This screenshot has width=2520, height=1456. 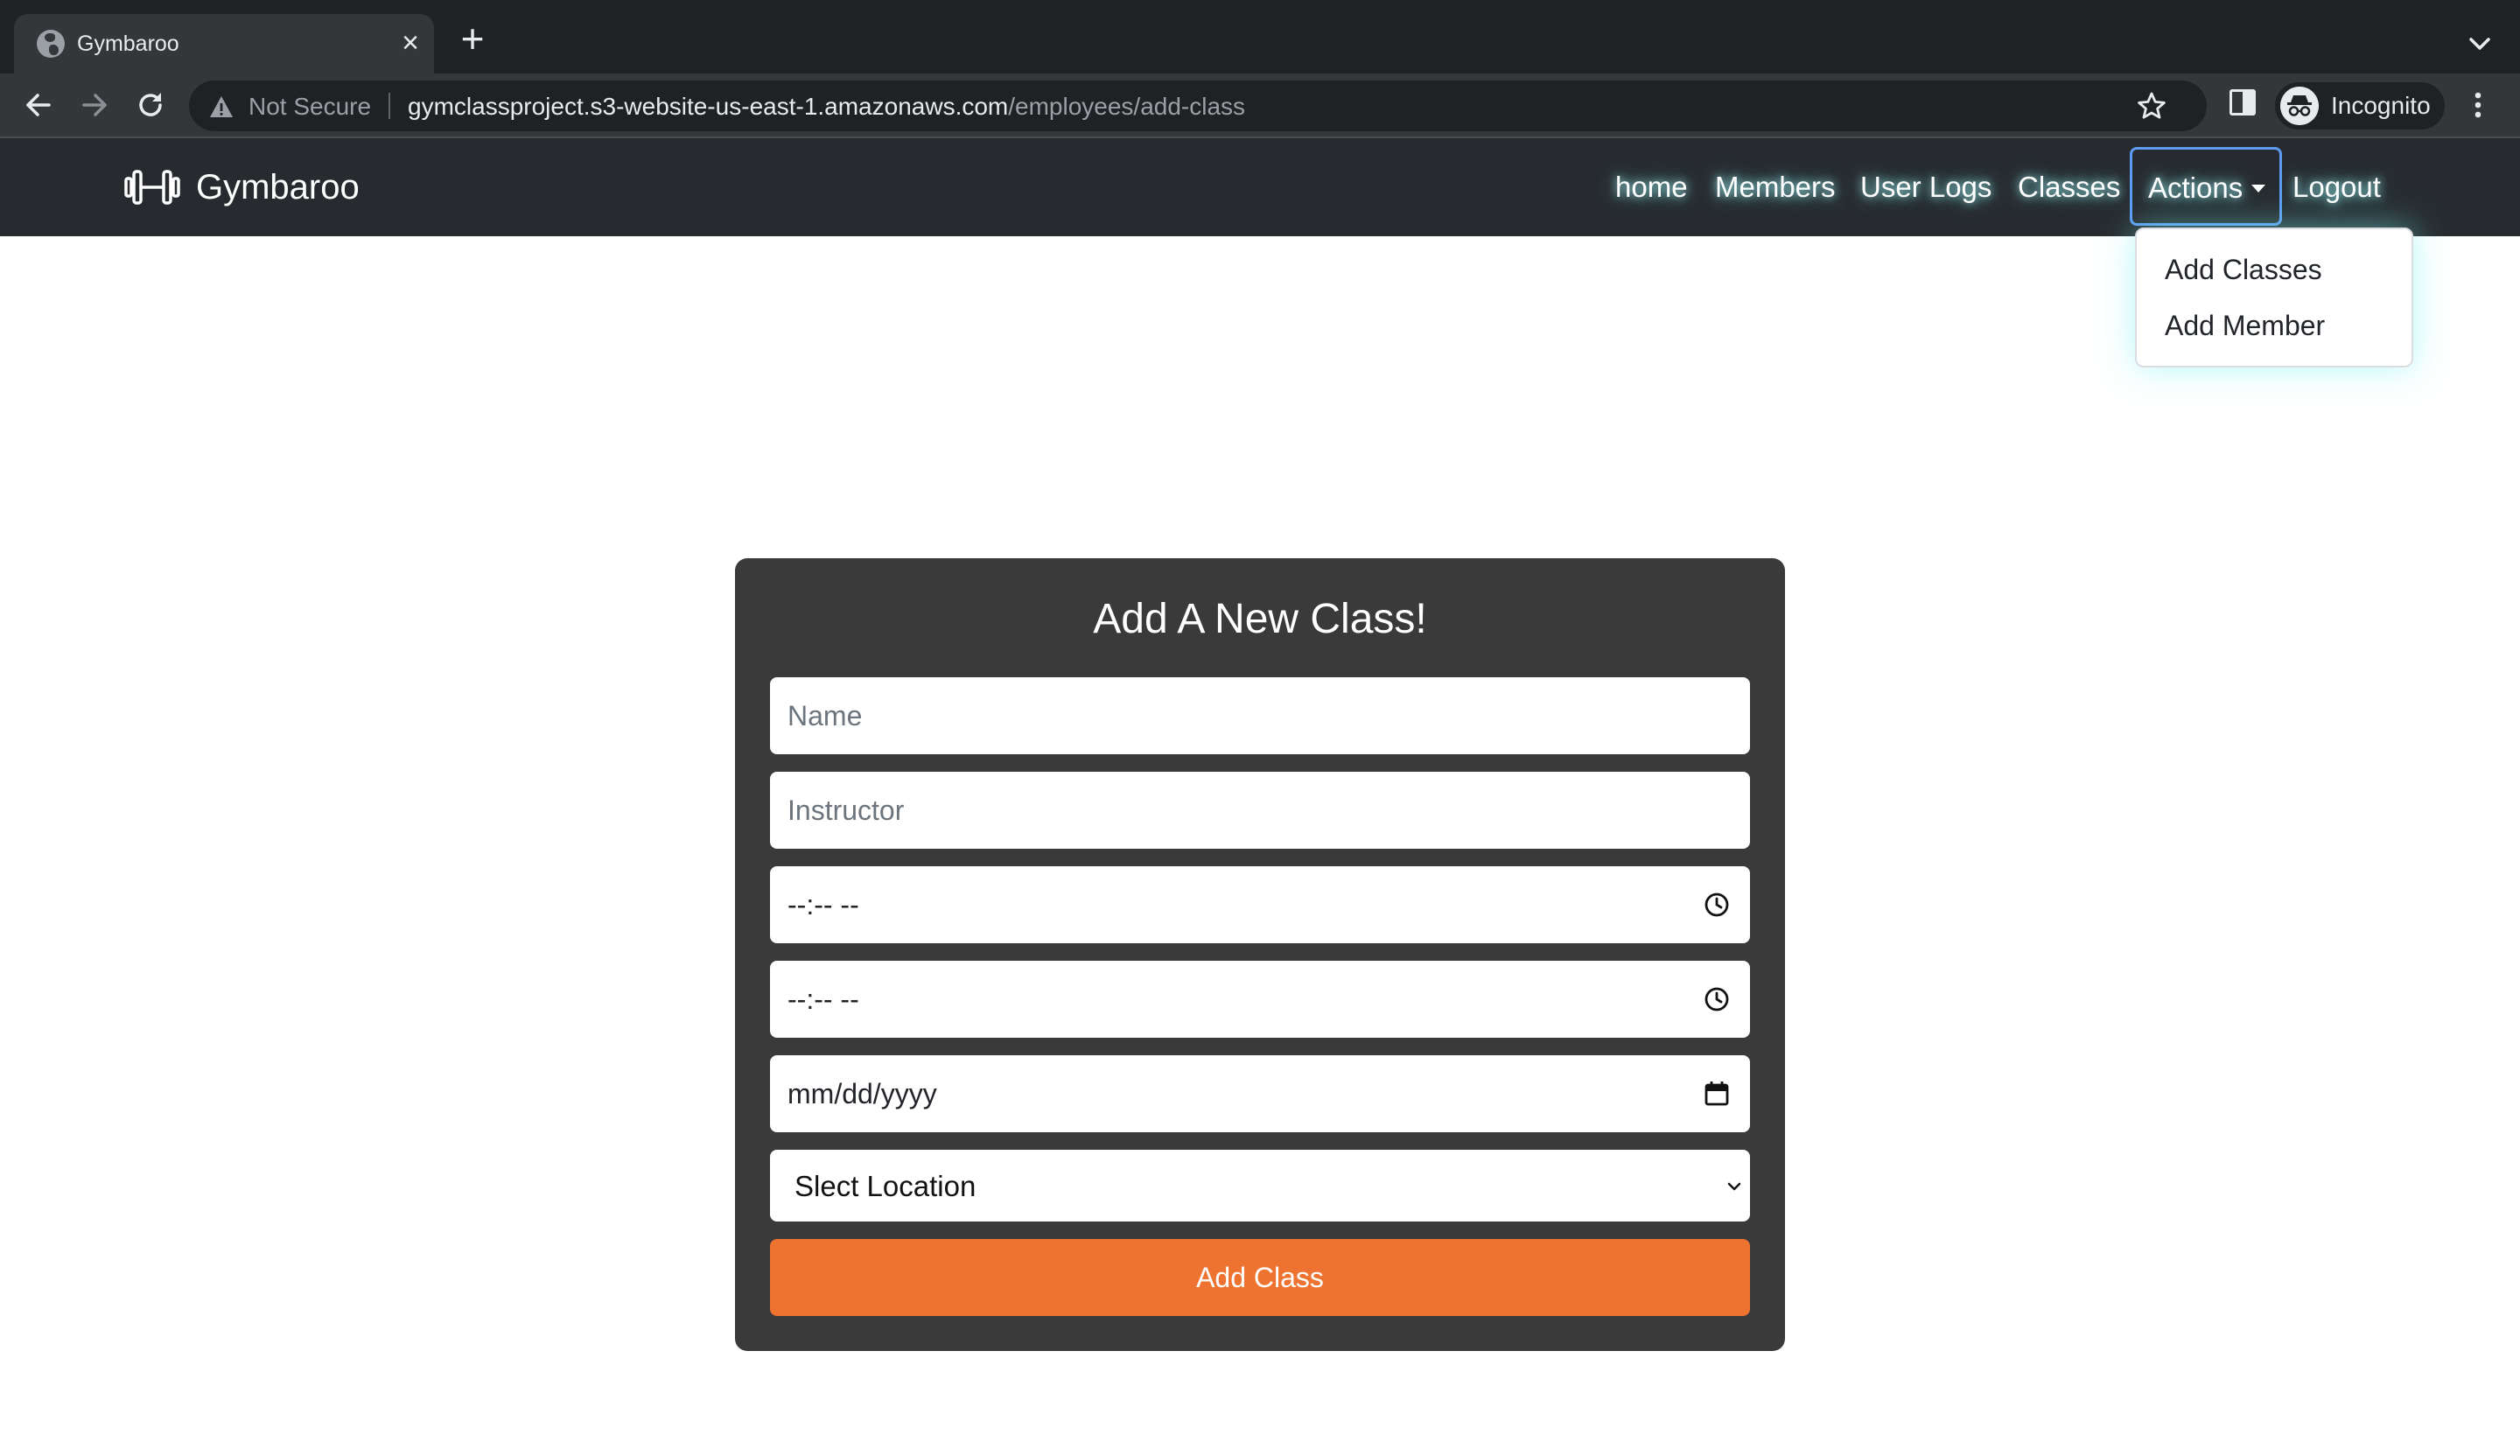 What do you see at coordinates (2274, 298) in the screenshot?
I see `actions-dropdown-menu: Add Classes Add Member` at bounding box center [2274, 298].